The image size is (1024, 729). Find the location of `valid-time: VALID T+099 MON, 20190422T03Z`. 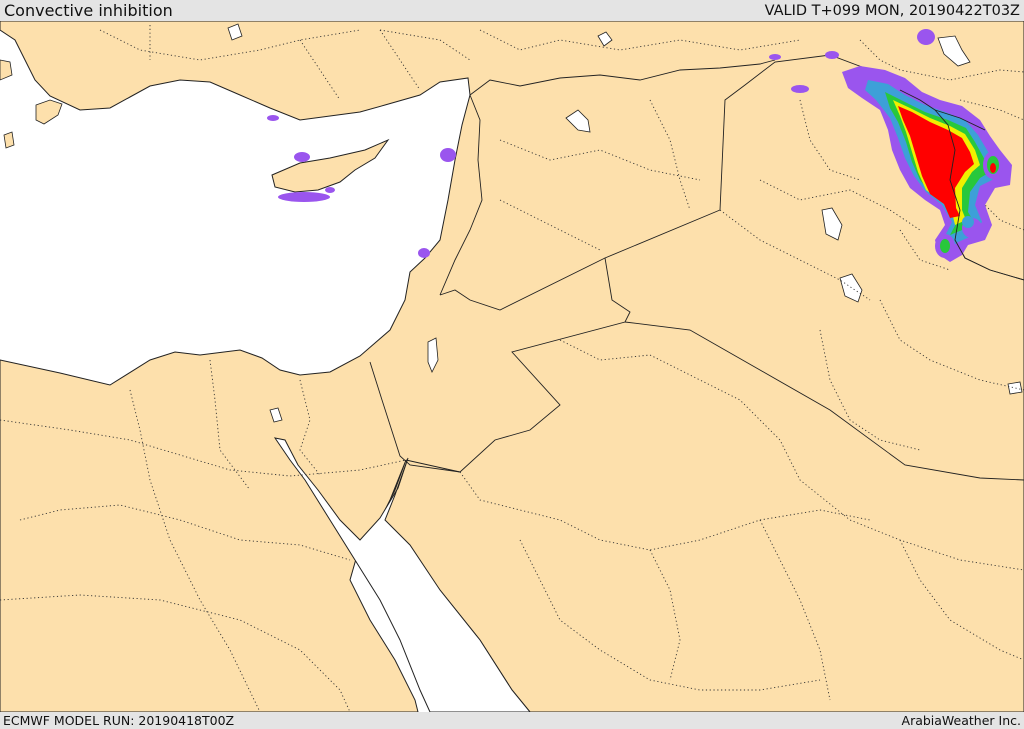

valid-time: VALID T+099 MON, 20190422T03Z is located at coordinates (892, 10).